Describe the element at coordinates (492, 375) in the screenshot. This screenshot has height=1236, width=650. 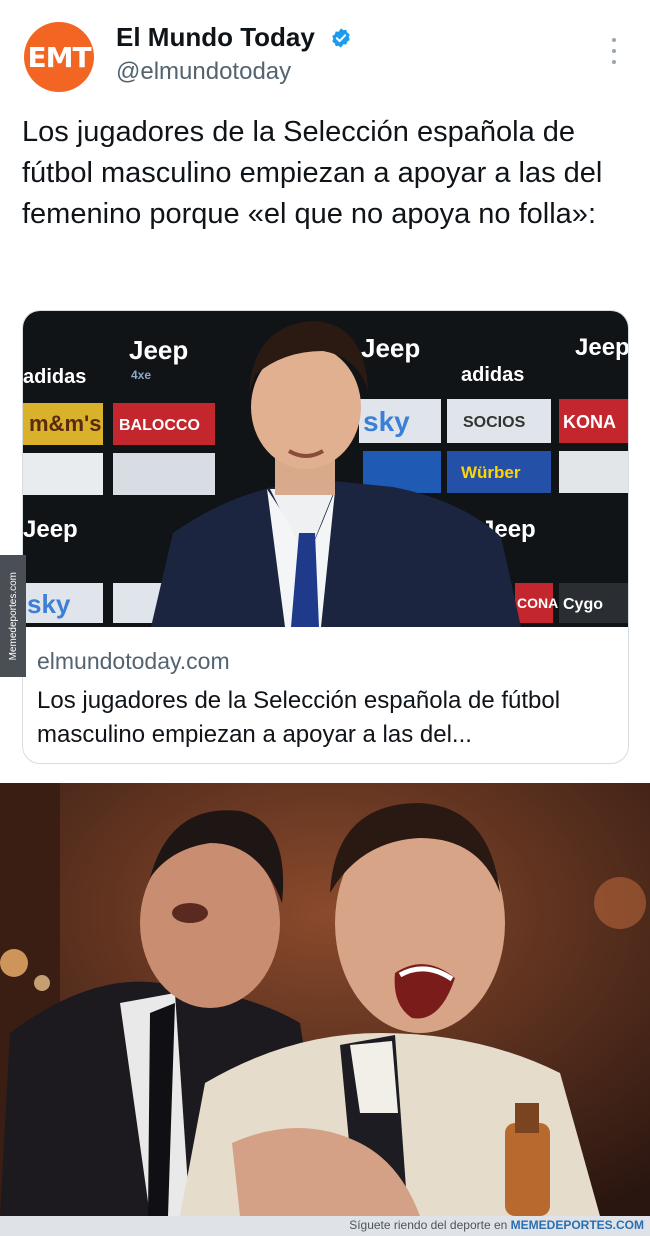
I see `svg-text: adidas` at that location.